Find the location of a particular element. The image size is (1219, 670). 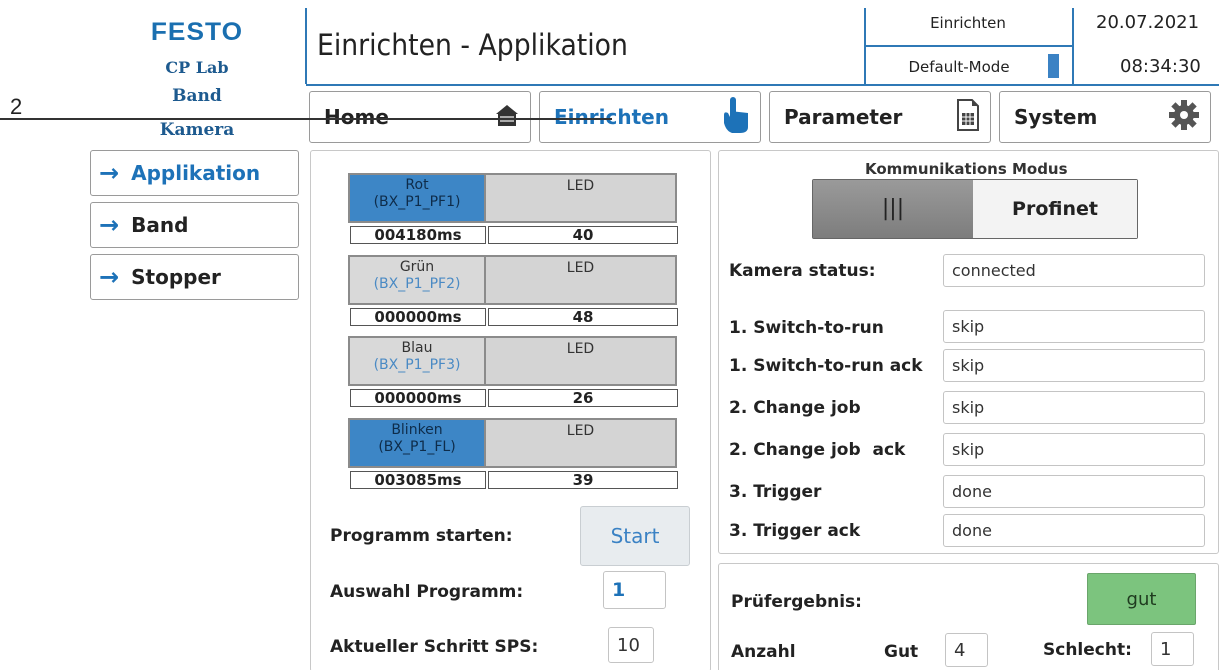

led-count-value: 26 is located at coordinates (583, 398).